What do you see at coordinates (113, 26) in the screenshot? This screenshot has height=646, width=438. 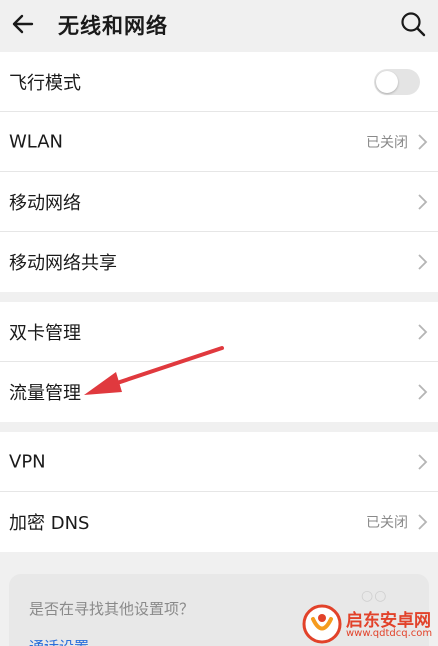 I see `page-title: 无线和网络` at bounding box center [113, 26].